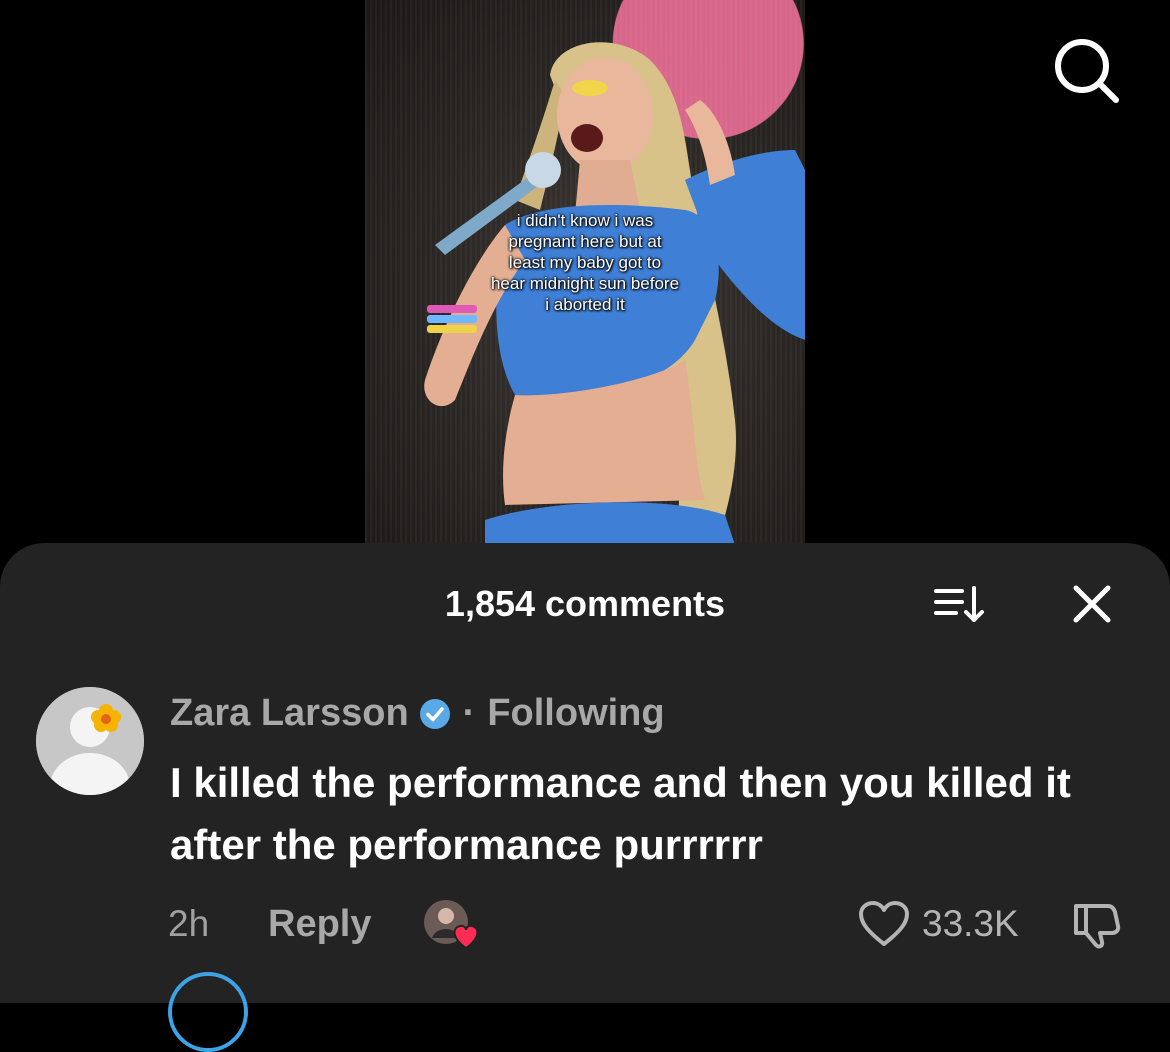 The height and width of the screenshot is (1052, 1170). Describe the element at coordinates (90, 741) in the screenshot. I see `avatar` at that location.